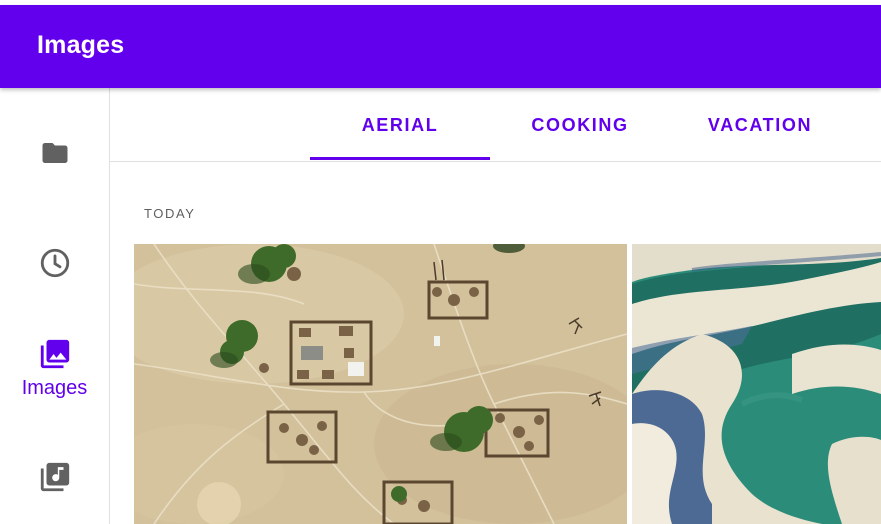 This screenshot has height=524, width=881. I want to click on rail-item-music, so click(54, 477).